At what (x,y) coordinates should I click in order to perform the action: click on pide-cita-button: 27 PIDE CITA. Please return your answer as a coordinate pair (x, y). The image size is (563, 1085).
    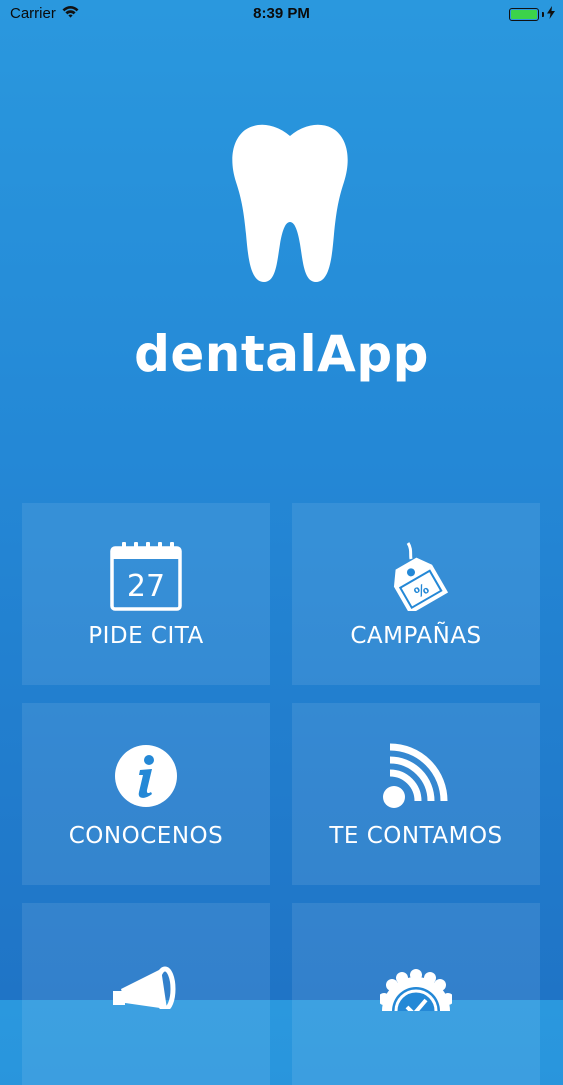
    Looking at the image, I should click on (146, 594).